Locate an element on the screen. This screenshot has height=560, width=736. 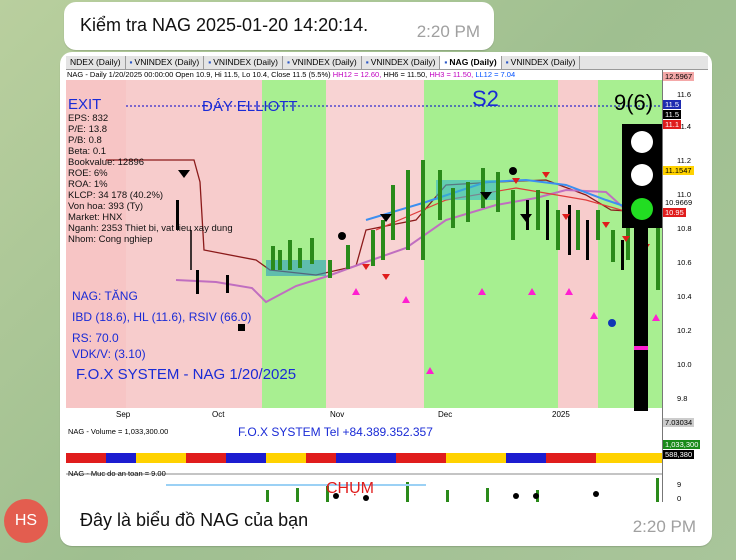
tel-label: F.O.X SYSTEM Tel +84.389.352.357 is located at coordinates (335, 432).